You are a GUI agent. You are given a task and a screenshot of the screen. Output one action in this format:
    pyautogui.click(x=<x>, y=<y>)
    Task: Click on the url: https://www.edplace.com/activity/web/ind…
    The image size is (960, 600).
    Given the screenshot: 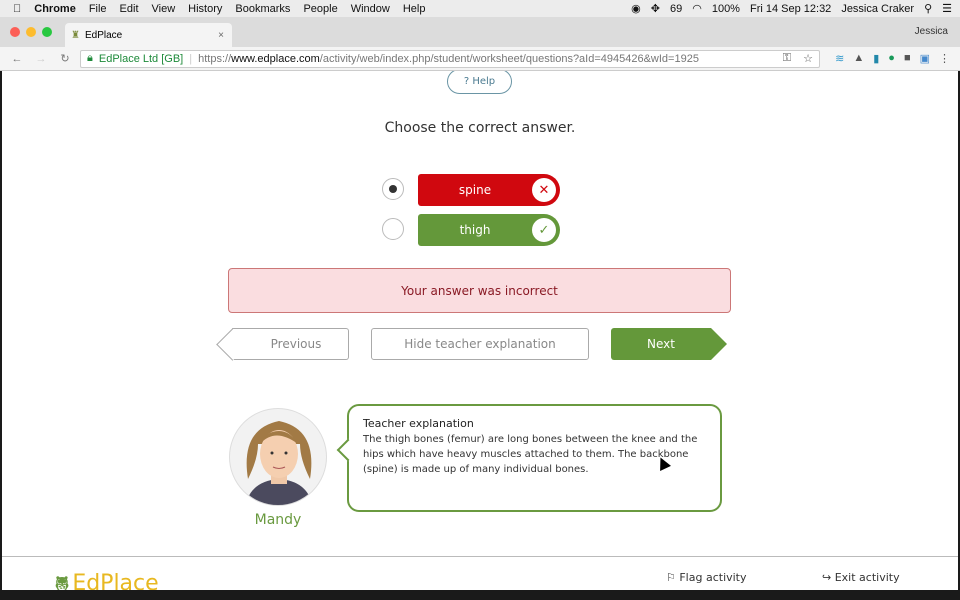 What is the action you would take?
    pyautogui.click(x=448, y=59)
    